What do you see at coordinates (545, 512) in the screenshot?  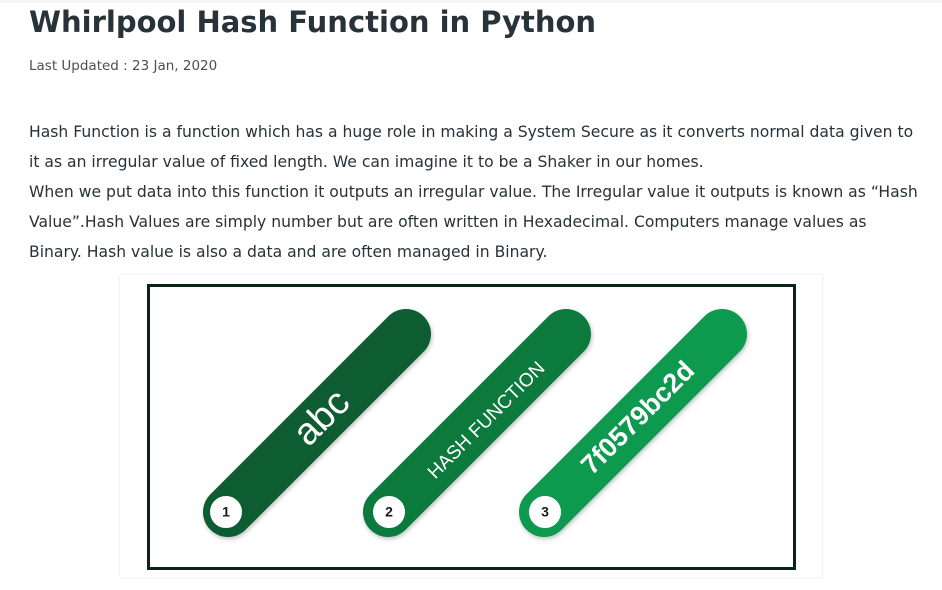 I see `step-number-3: 3` at bounding box center [545, 512].